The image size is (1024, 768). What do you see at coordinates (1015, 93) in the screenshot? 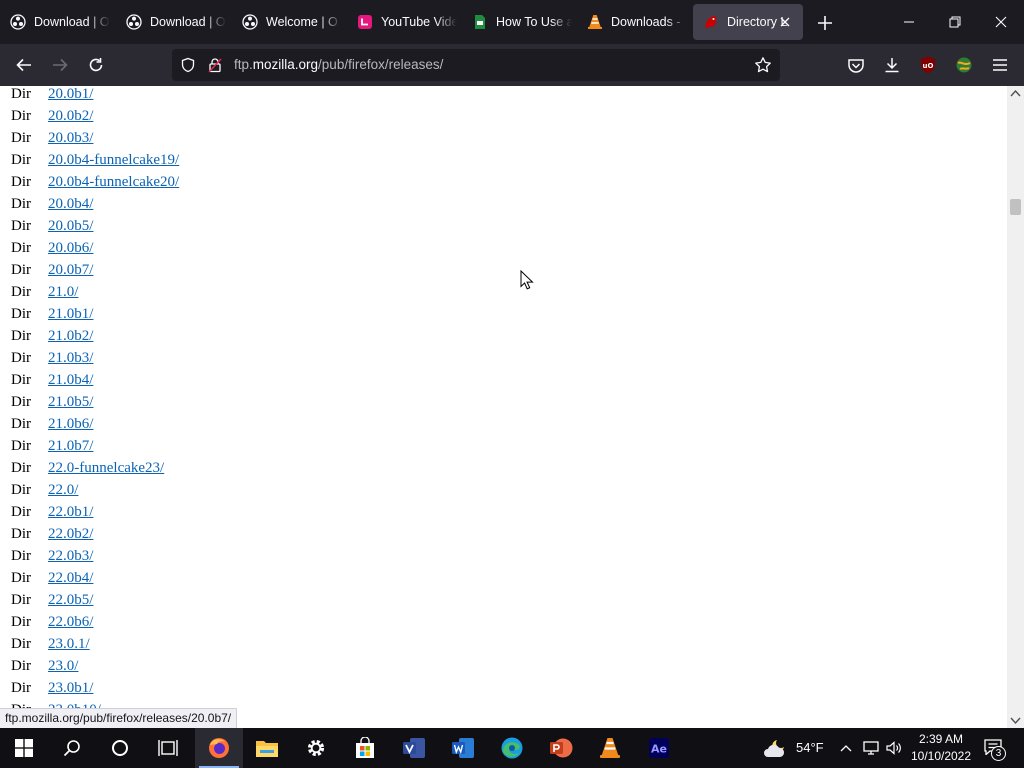
I see `scroll-up-arrow-icon` at bounding box center [1015, 93].